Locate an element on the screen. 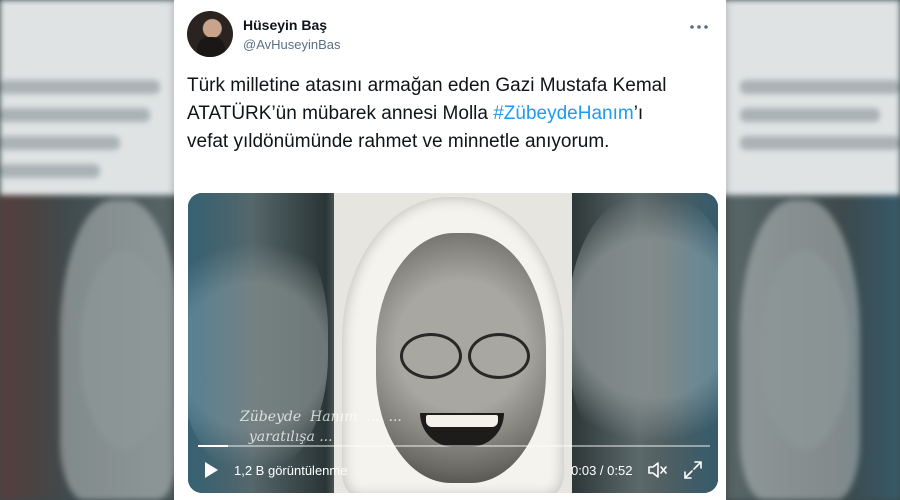  fullscreen-icon is located at coordinates (693, 470).